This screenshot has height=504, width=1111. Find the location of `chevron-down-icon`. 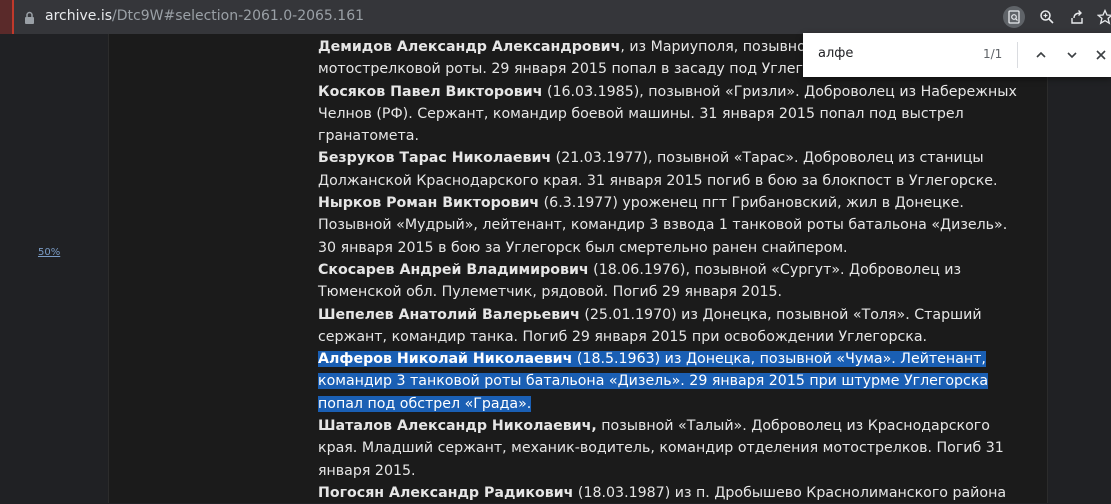

chevron-down-icon is located at coordinates (1072, 55).